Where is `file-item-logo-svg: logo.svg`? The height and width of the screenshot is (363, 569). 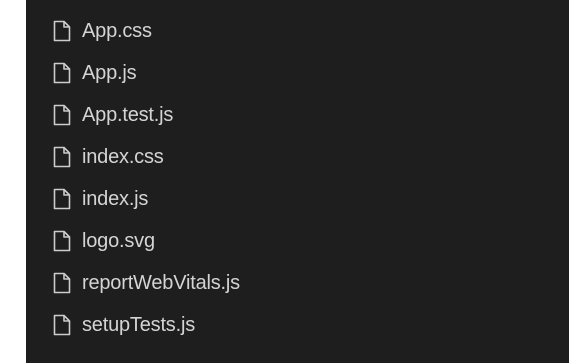 file-item-logo-svg: logo.svg is located at coordinates (297, 244).